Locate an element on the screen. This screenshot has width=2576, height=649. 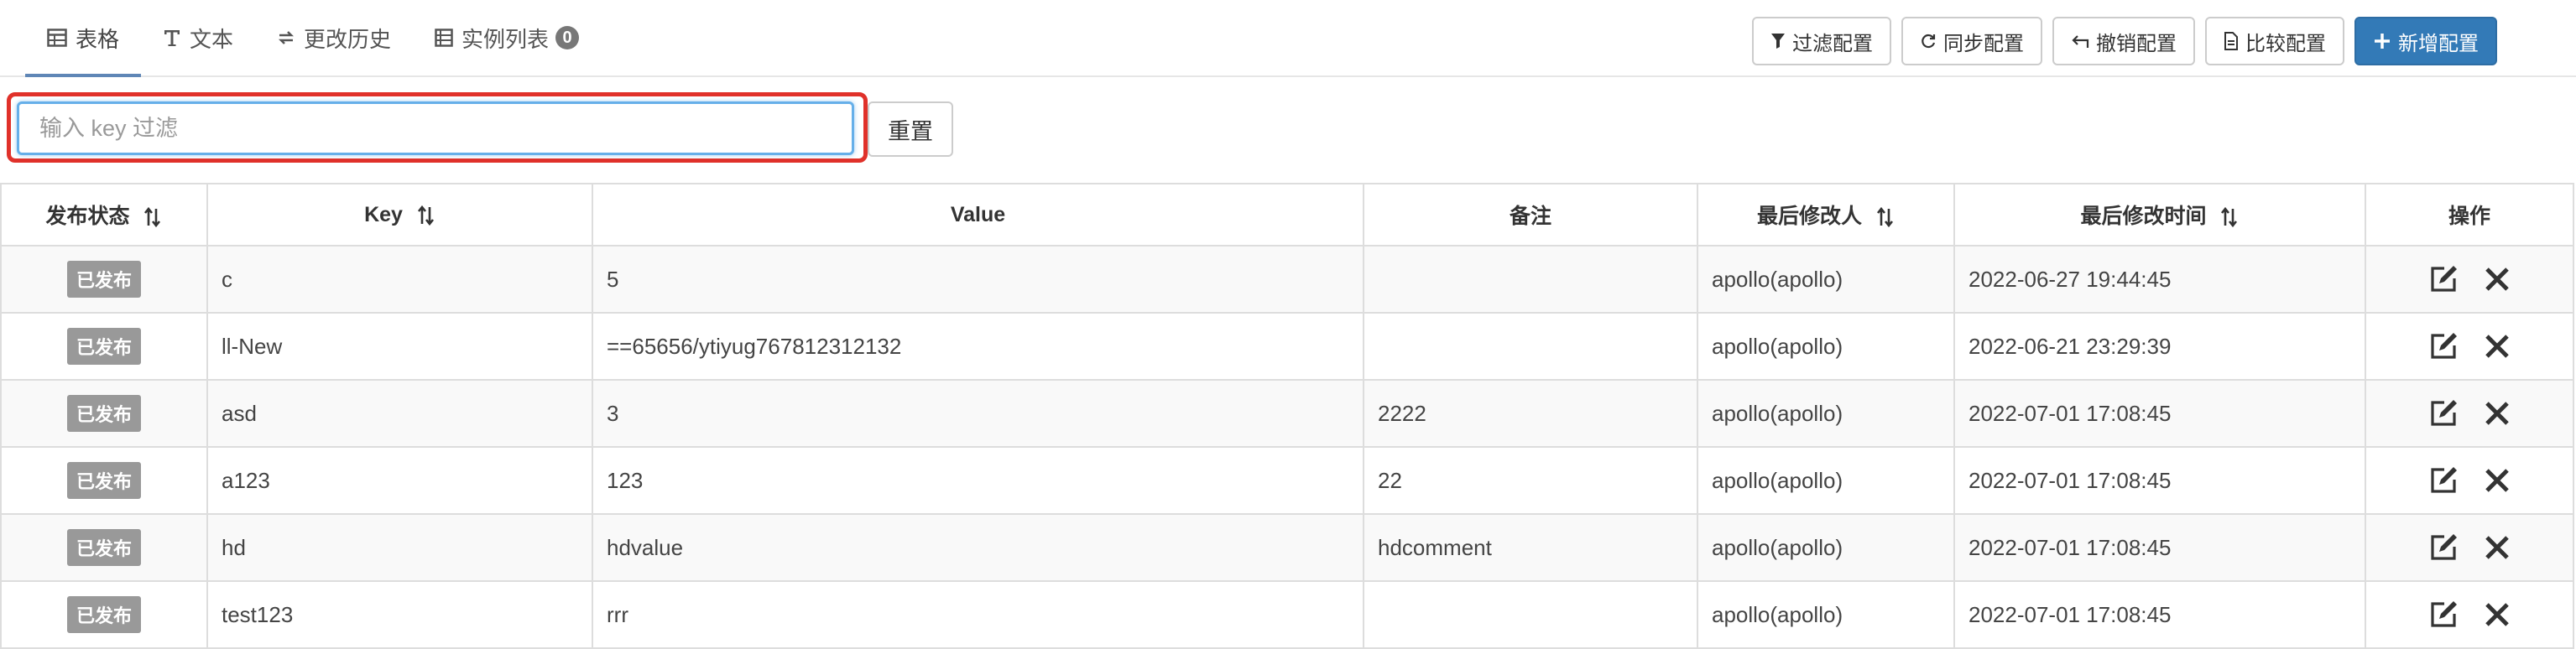
column-header-comment: 备注 is located at coordinates (1530, 215).